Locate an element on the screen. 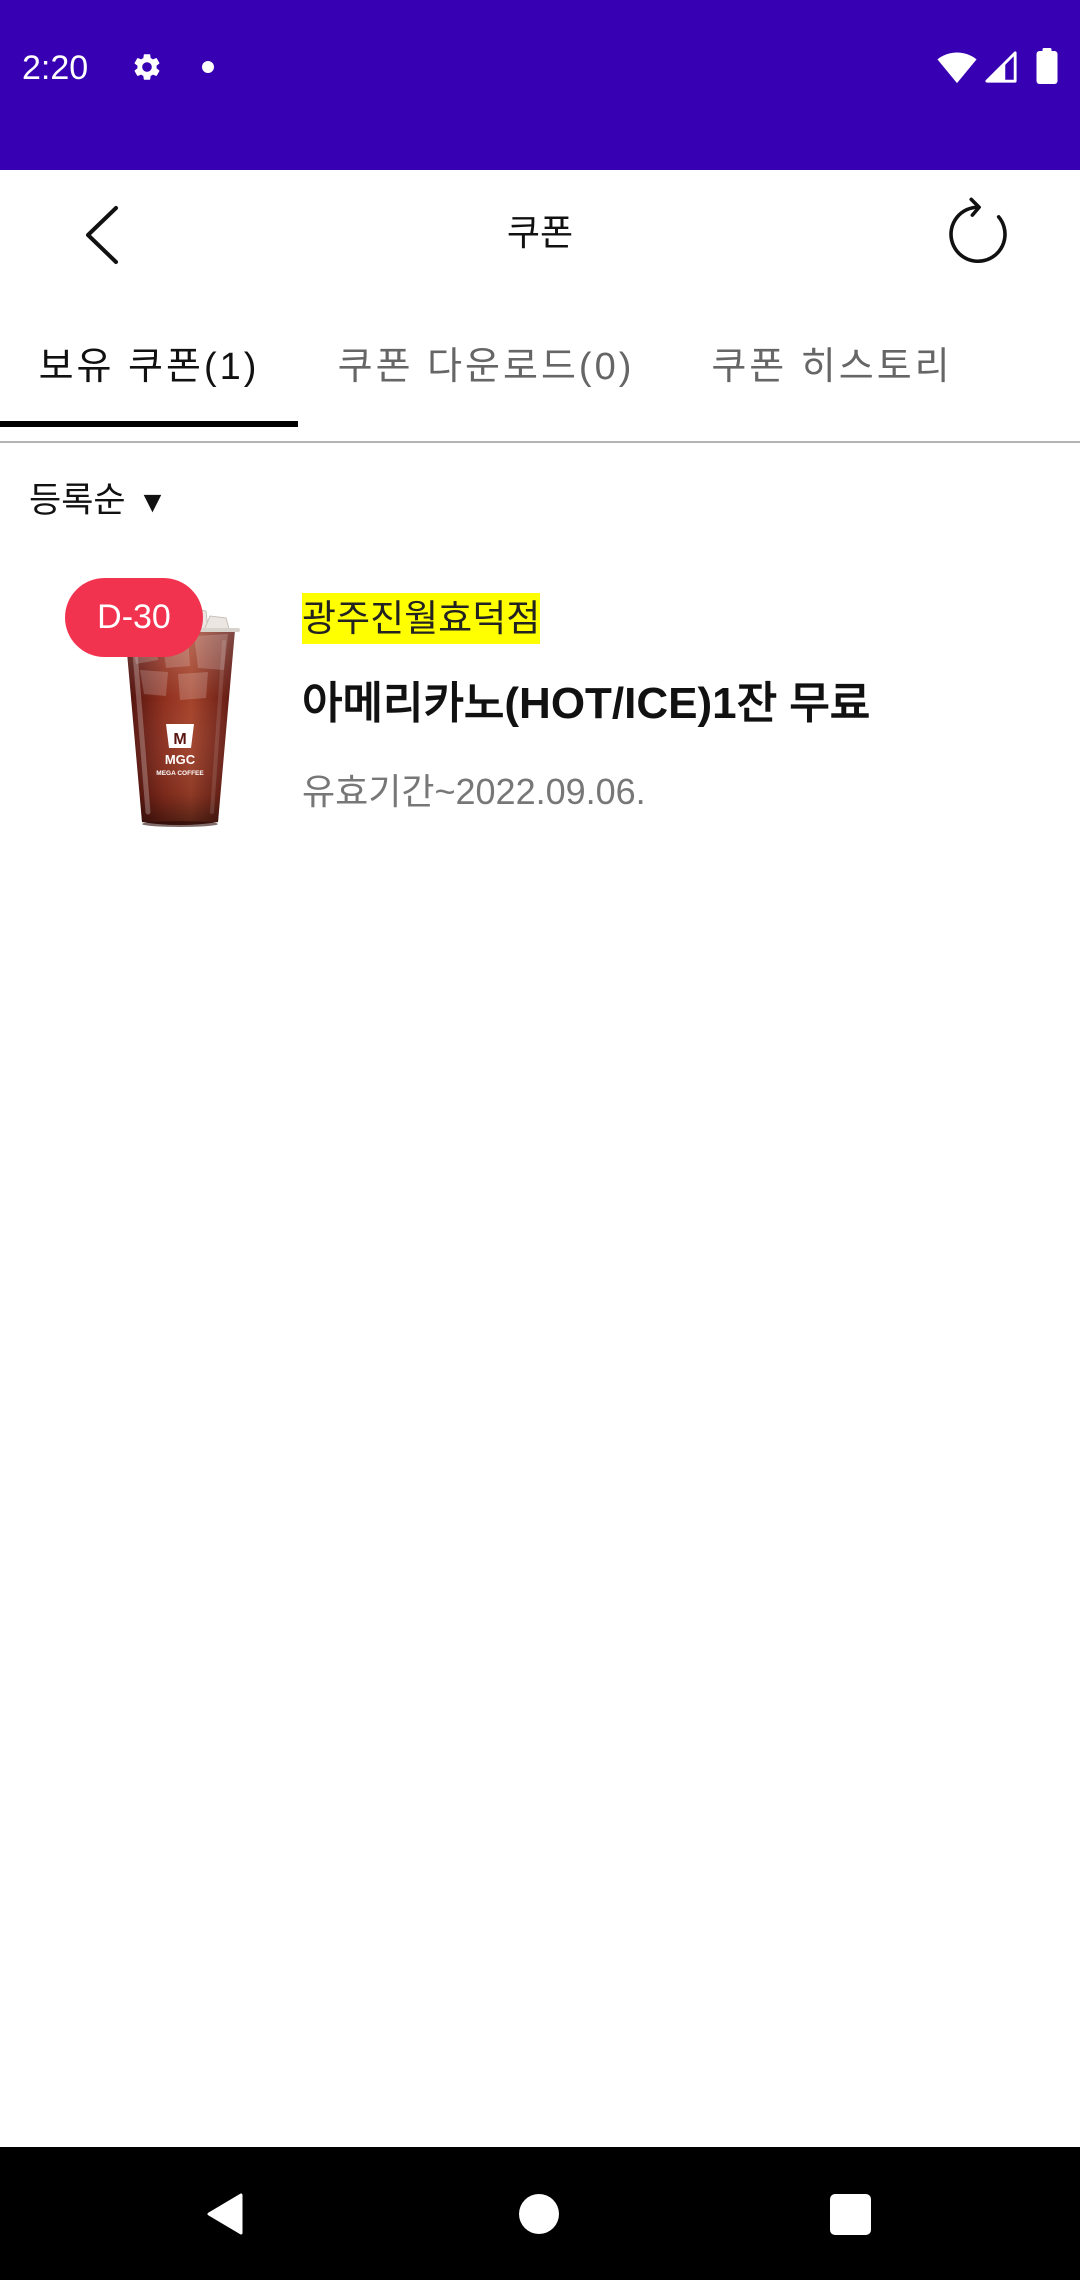 Image resolution: width=1080 pixels, height=2280 pixels. tab-coupon-download: 쿠폰 다운로드(0) is located at coordinates (486, 362).